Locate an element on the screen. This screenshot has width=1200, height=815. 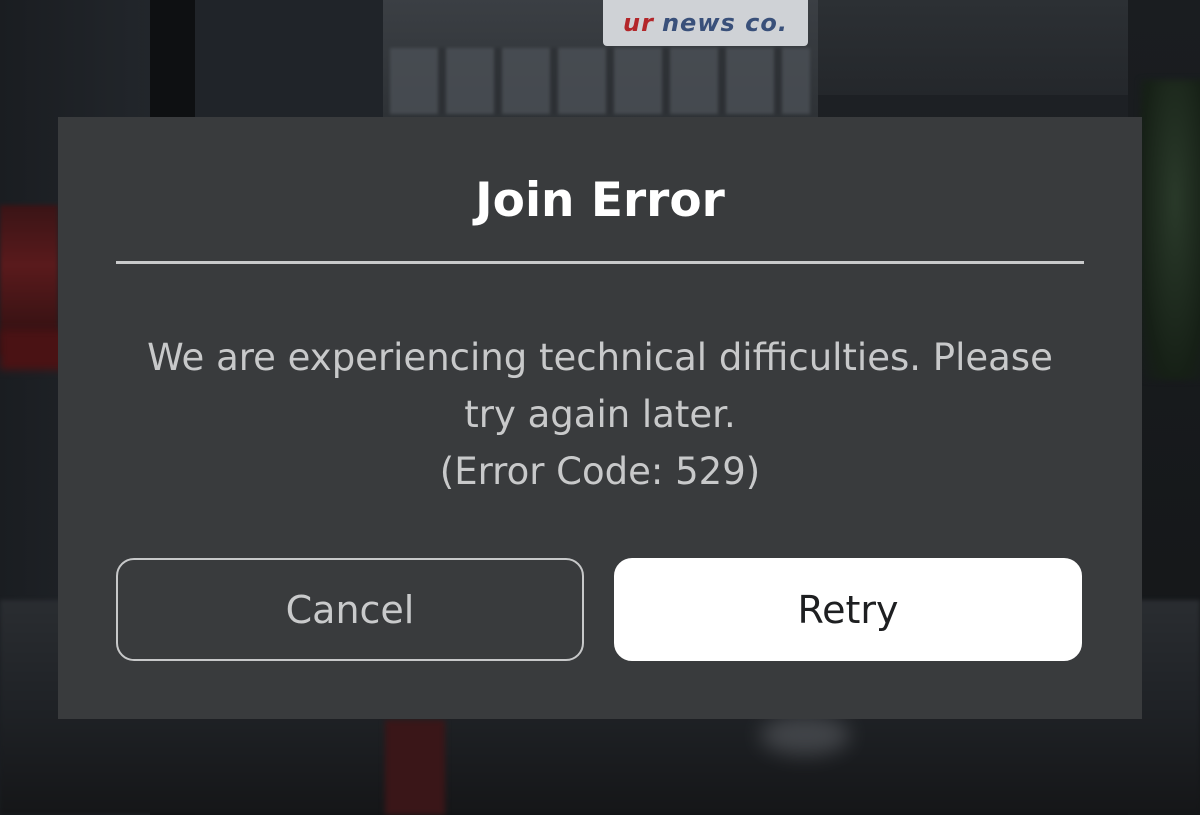
retry-button: Retry is located at coordinates (848, 609).